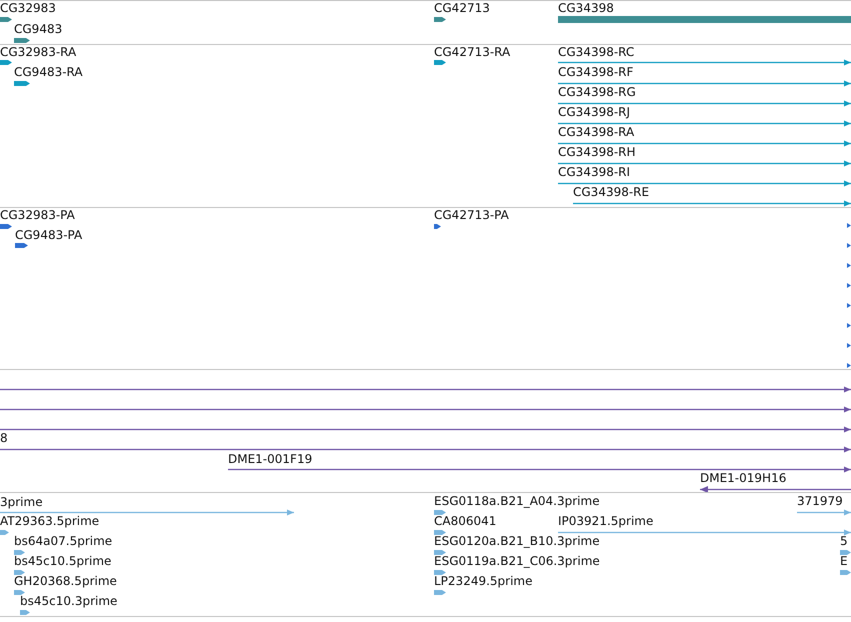 This screenshot has height=622, width=851. I want to click on feature-label: CG32983, so click(28, 8).